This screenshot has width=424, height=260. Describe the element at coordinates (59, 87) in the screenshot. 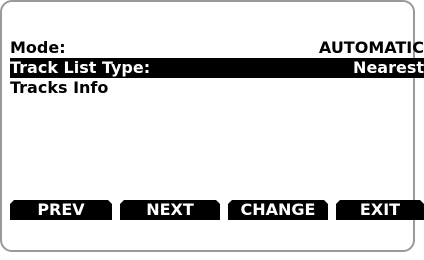

I see `tracks-info-label: Tracks Info` at that location.